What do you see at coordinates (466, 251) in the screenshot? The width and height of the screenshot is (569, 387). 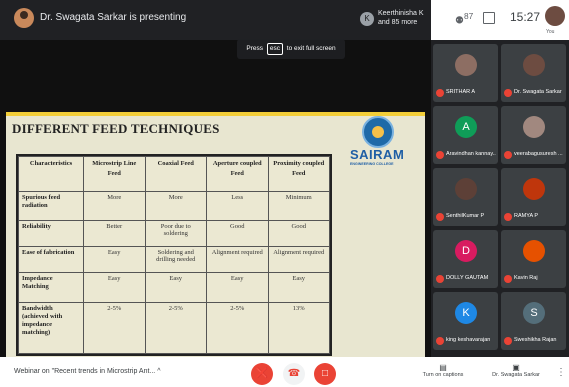 I see `participant-avatar: D` at bounding box center [466, 251].